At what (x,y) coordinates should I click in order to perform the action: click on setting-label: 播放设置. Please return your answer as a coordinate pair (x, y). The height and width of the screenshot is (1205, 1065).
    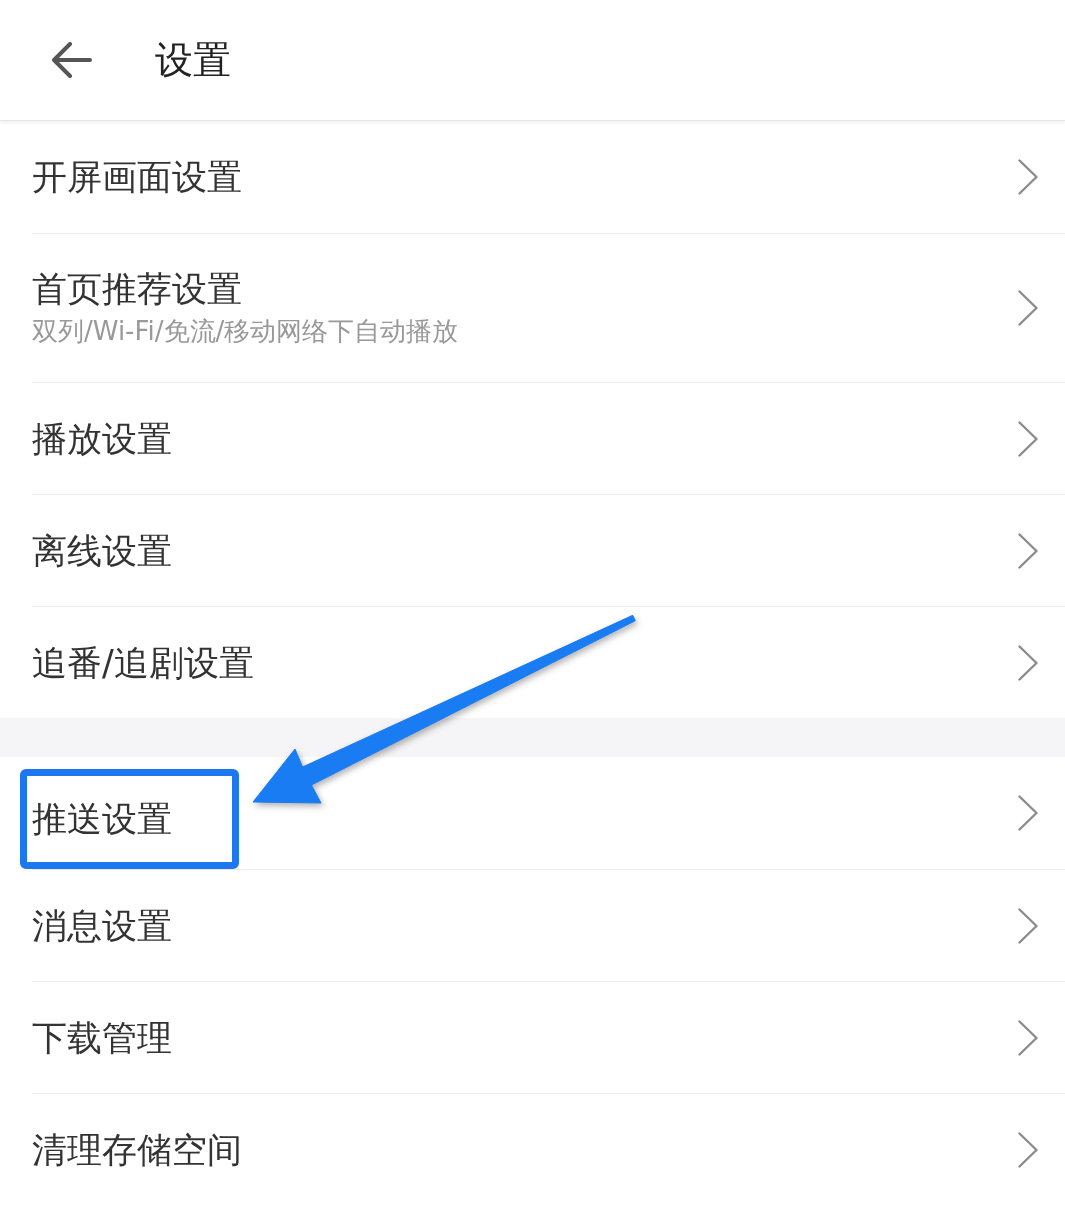
    Looking at the image, I should click on (102, 438).